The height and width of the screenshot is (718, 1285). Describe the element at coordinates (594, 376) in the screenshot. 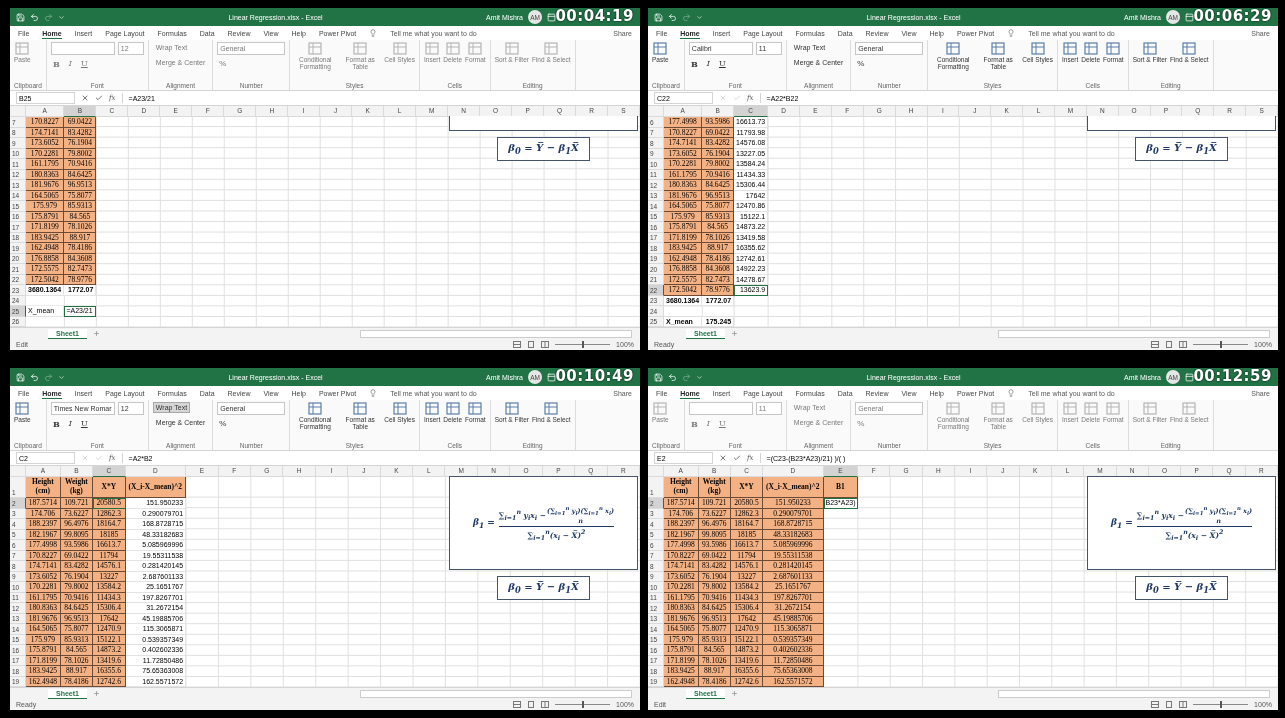

I see `video-timestamp: 00:10:49` at that location.